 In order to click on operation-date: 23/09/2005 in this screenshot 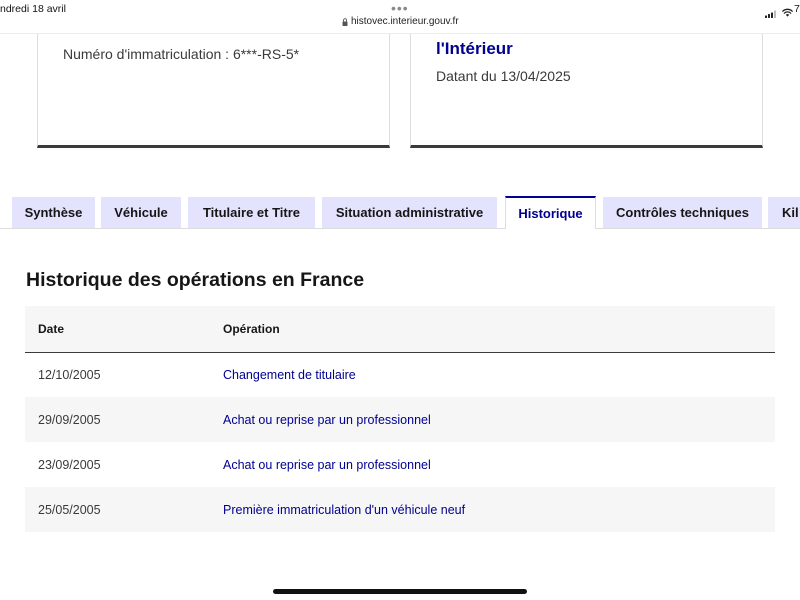, I will do `click(69, 464)`.